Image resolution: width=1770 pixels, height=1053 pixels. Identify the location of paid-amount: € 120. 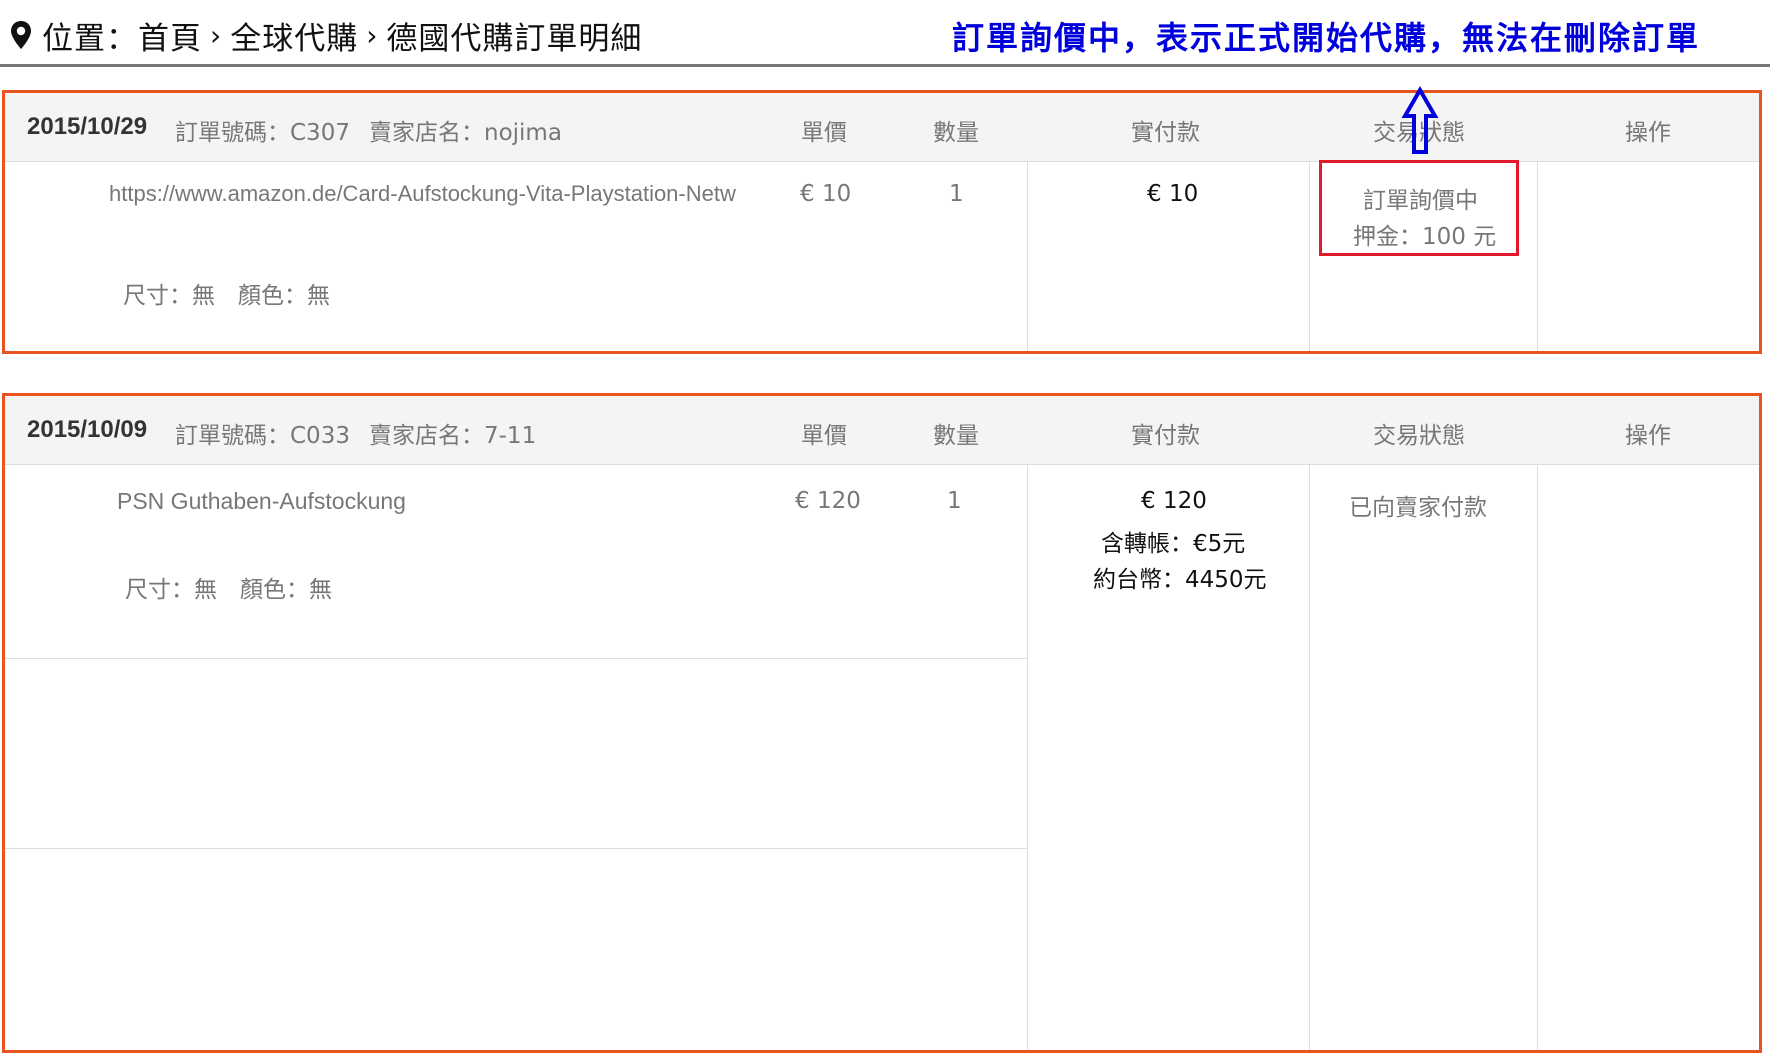
(1174, 501).